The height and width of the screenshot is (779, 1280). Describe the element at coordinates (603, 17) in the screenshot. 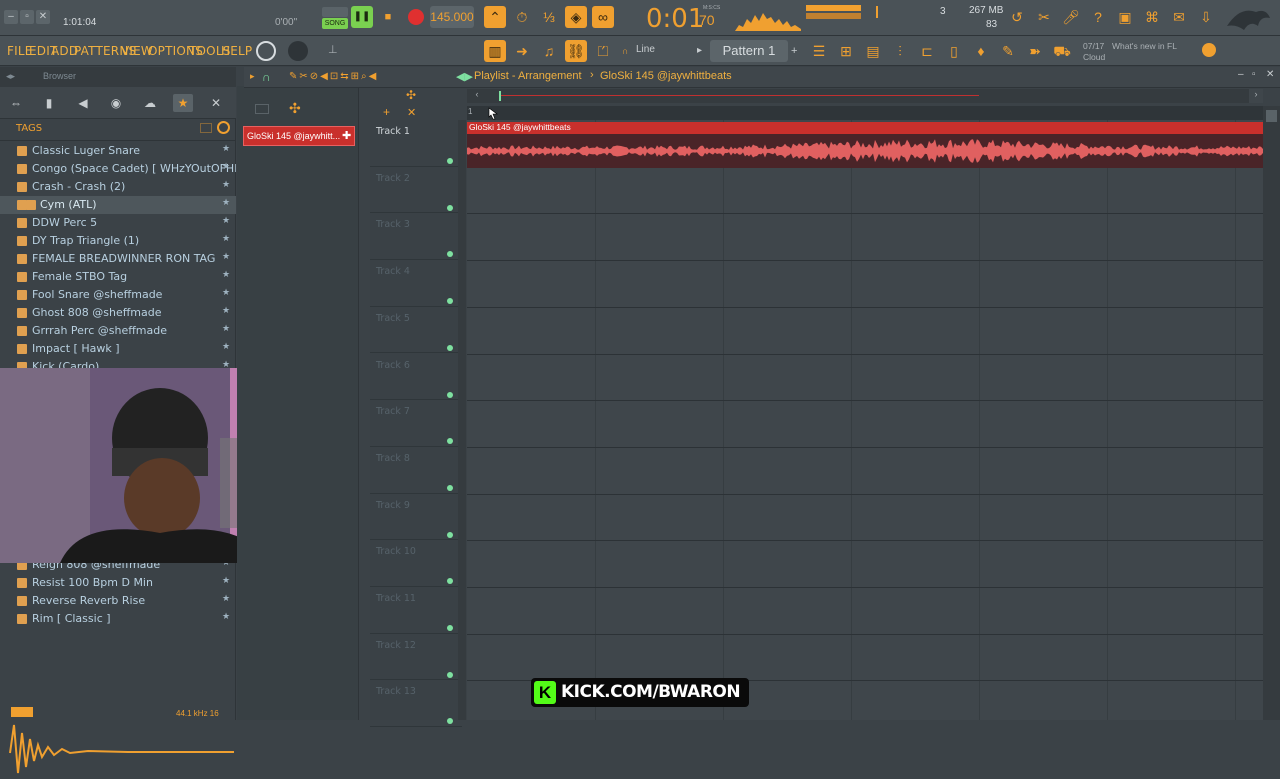

I see `loop-record-icon: ∞` at that location.